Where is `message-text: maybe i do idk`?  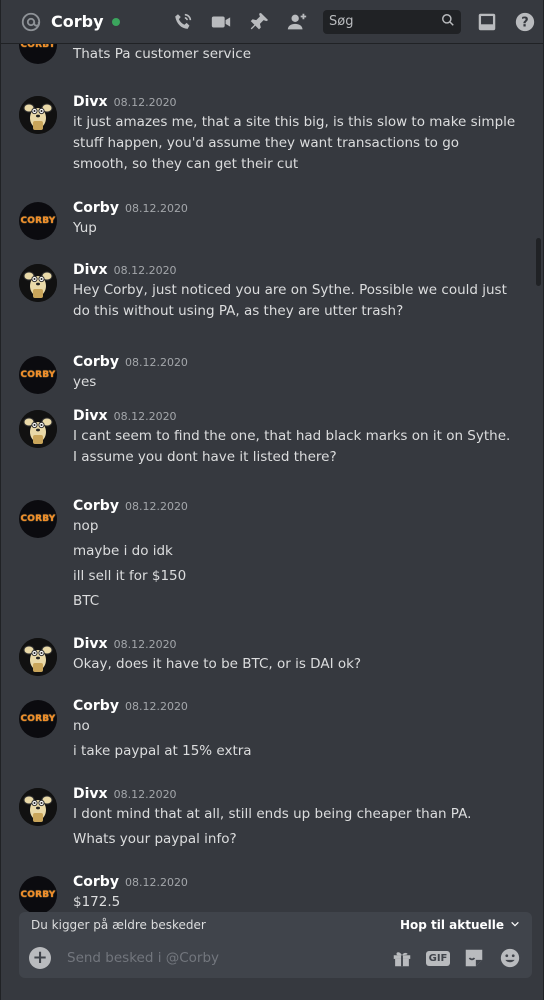
message-text: maybe i do idk is located at coordinates (123, 551).